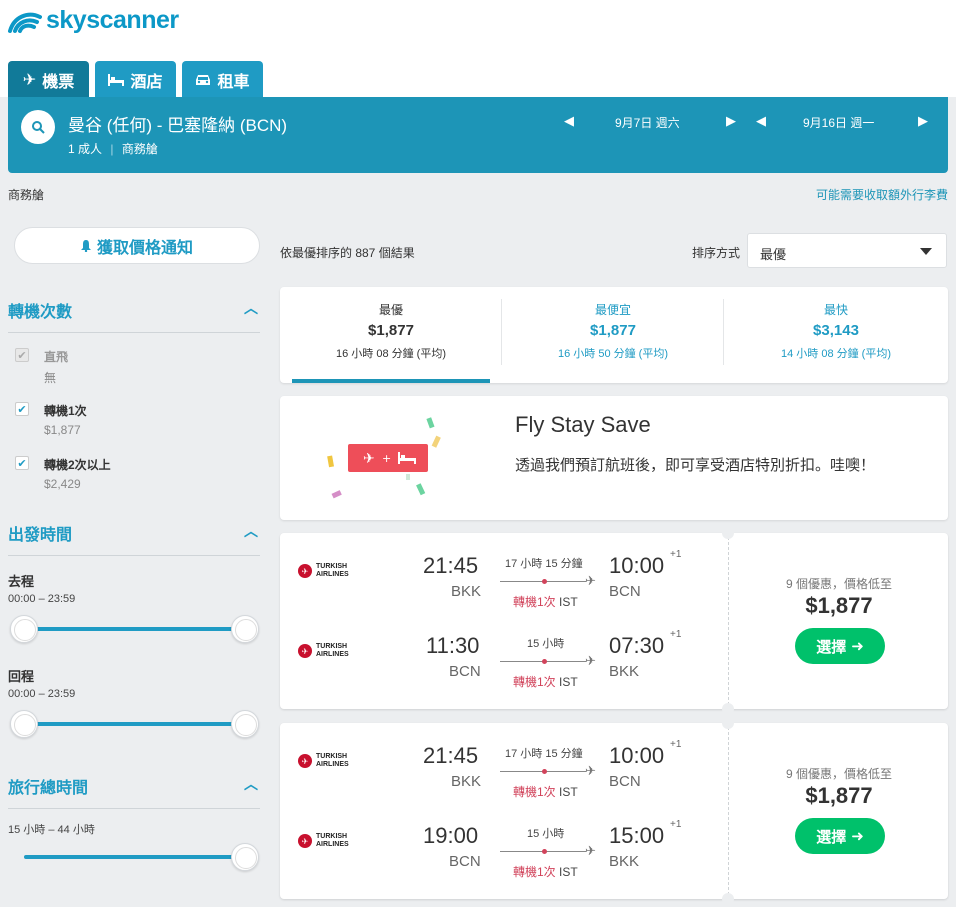  What do you see at coordinates (569, 121) in the screenshot?
I see `prev-depart-date-icon: ◀` at bounding box center [569, 121].